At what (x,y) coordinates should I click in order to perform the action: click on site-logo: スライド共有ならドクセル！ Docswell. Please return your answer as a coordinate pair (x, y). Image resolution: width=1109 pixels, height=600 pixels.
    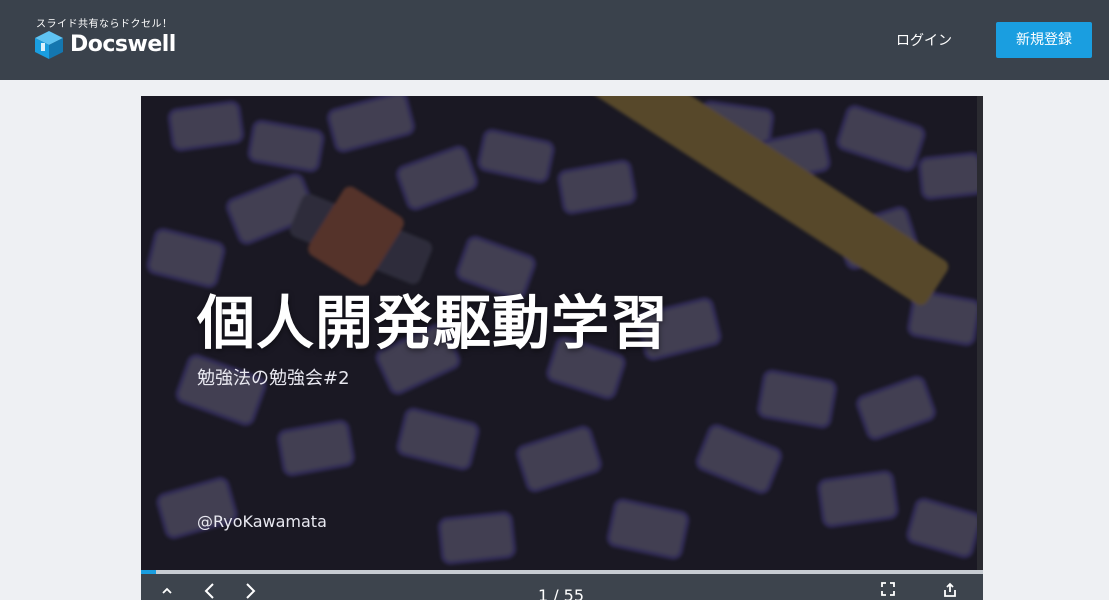
    Looking at the image, I should click on (112, 39).